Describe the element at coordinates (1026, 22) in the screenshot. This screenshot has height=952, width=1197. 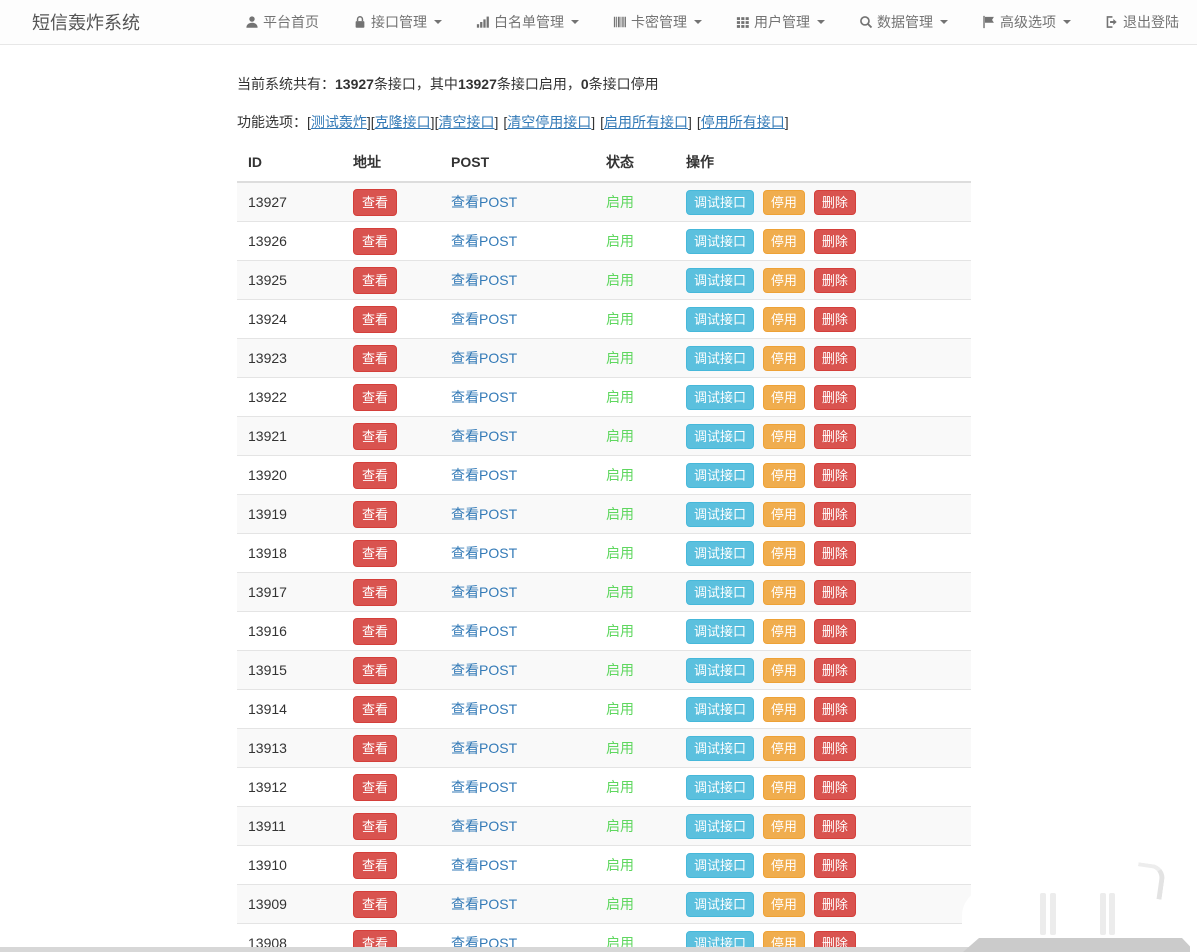
I see `nav-item-advanced-options: 高级选项` at that location.